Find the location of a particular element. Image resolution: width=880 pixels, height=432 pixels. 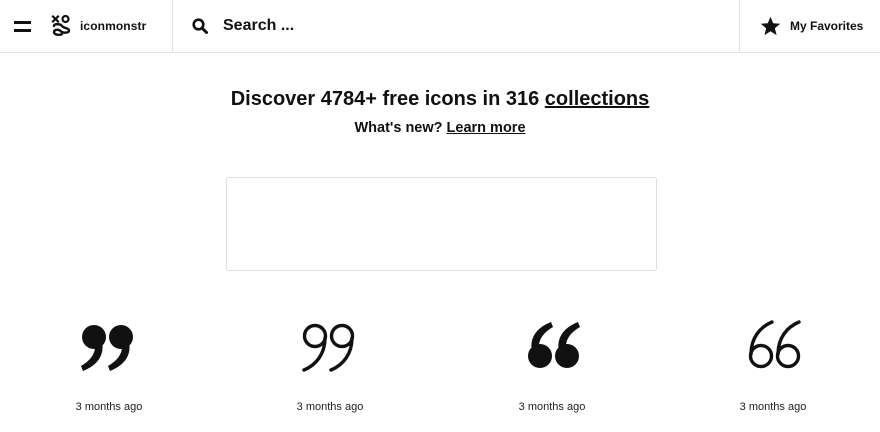

brand-area: iconmonstr is located at coordinates (86, 26).